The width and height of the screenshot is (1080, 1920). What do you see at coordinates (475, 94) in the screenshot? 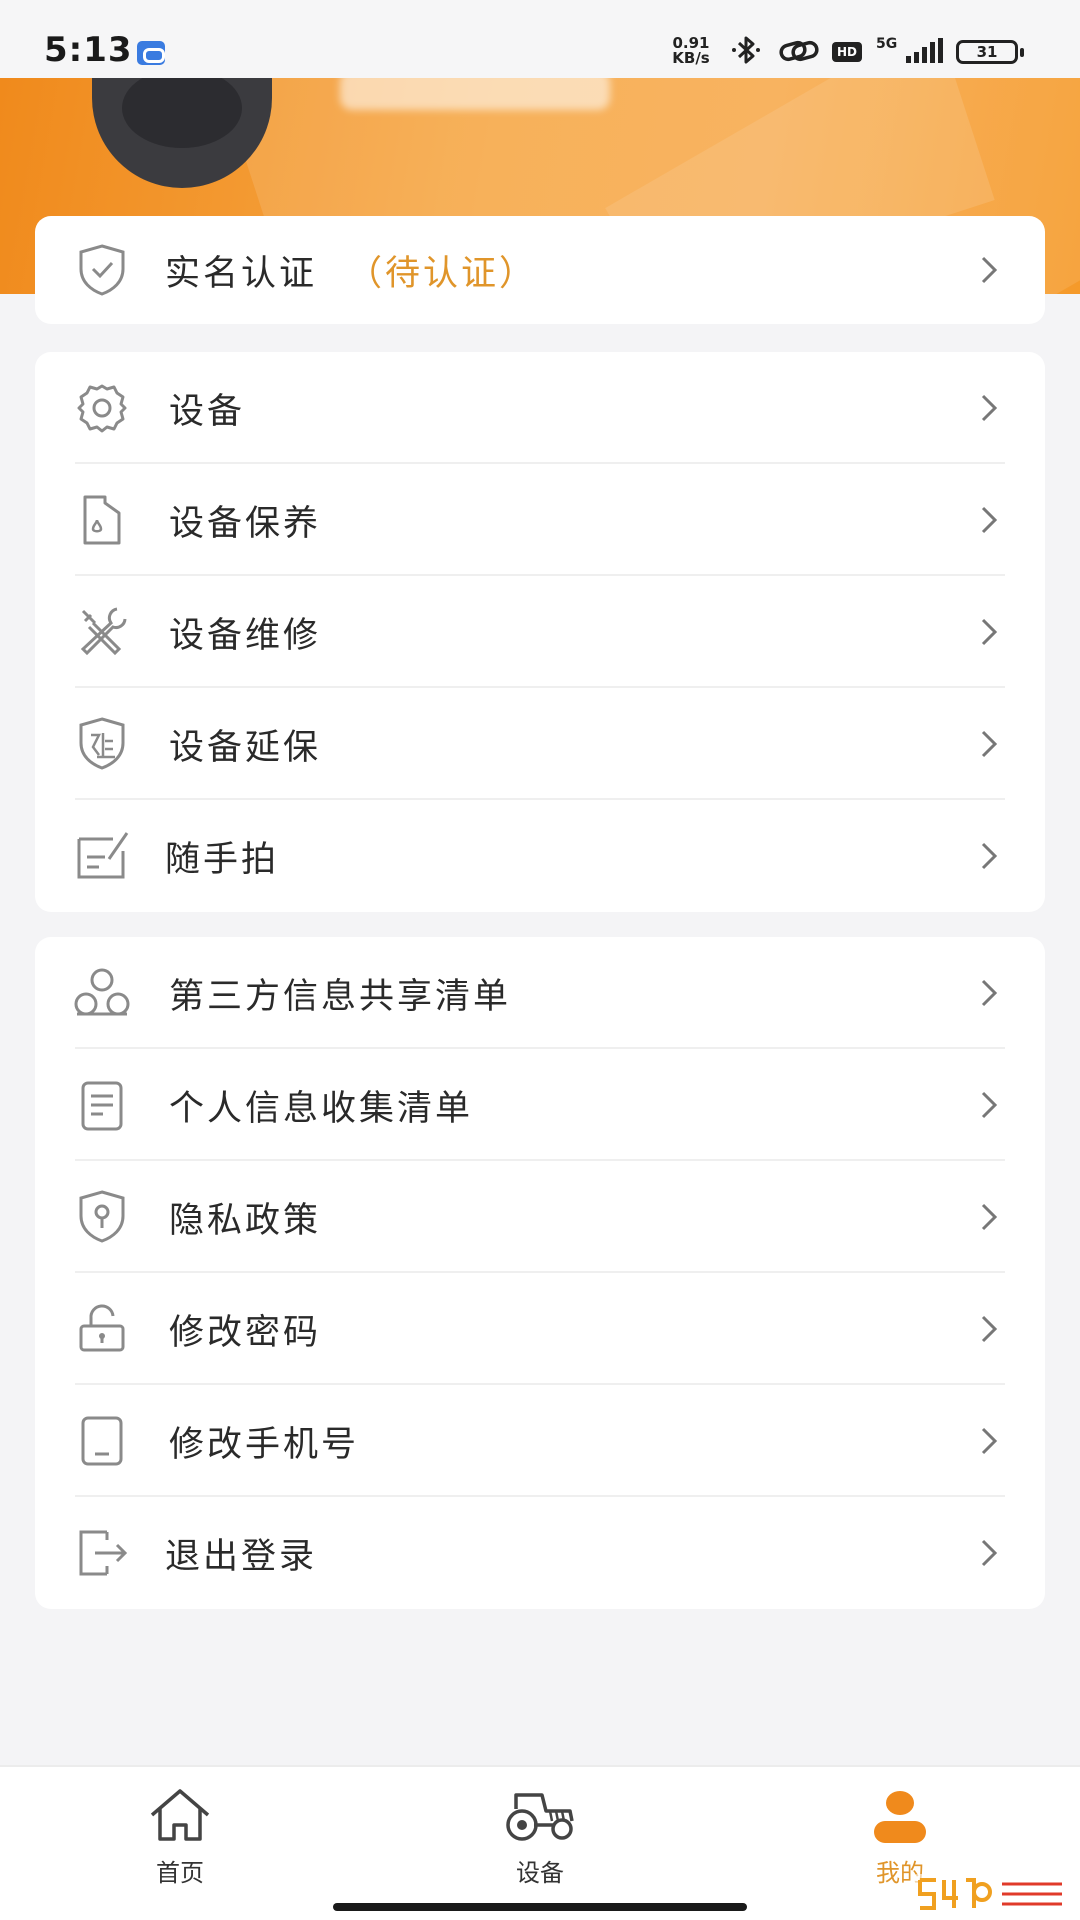
I see `username-placeholder` at bounding box center [475, 94].